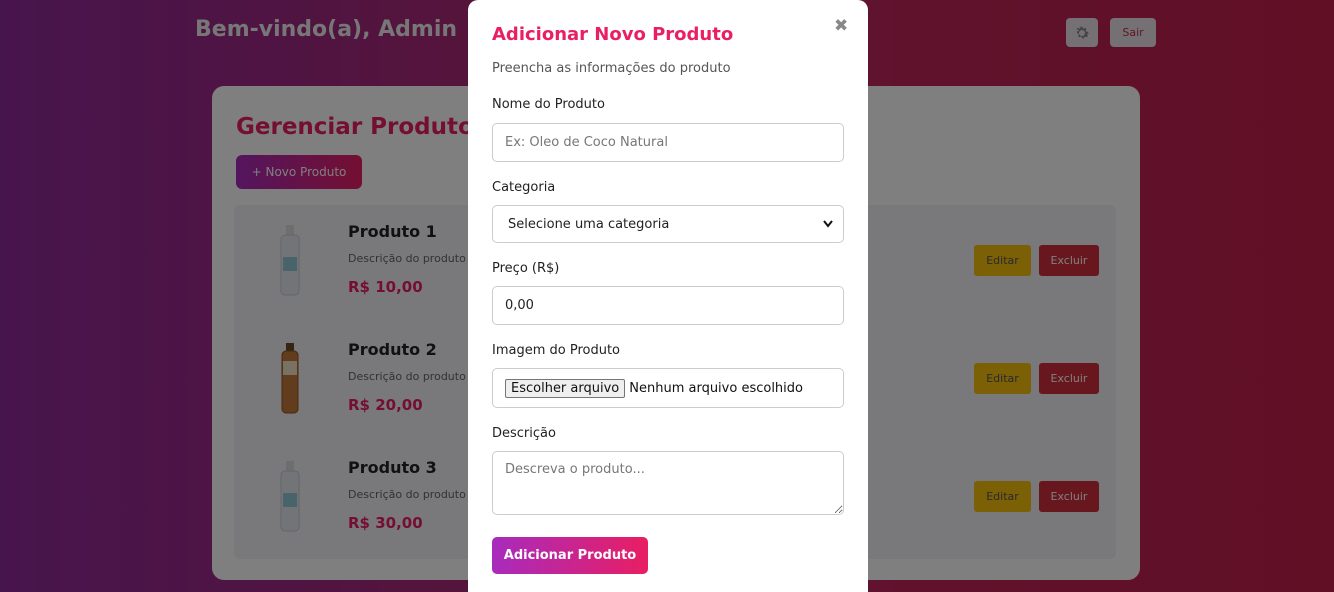 The image size is (1334, 592). Describe the element at coordinates (668, 305) in the screenshot. I see `price-input` at that location.